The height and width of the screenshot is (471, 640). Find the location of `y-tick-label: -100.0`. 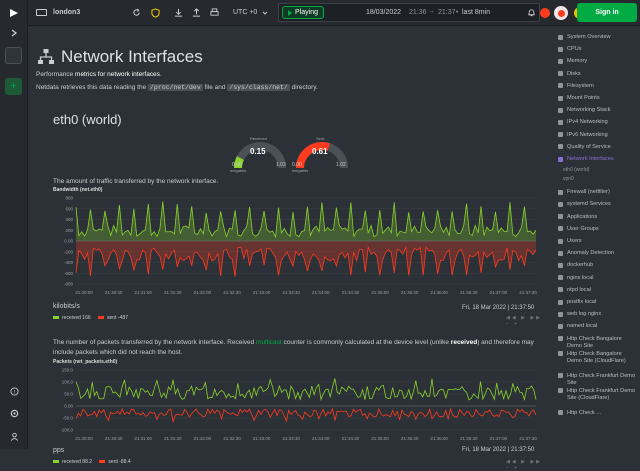

y-tick-label: -100.0 is located at coordinates (66, 430).